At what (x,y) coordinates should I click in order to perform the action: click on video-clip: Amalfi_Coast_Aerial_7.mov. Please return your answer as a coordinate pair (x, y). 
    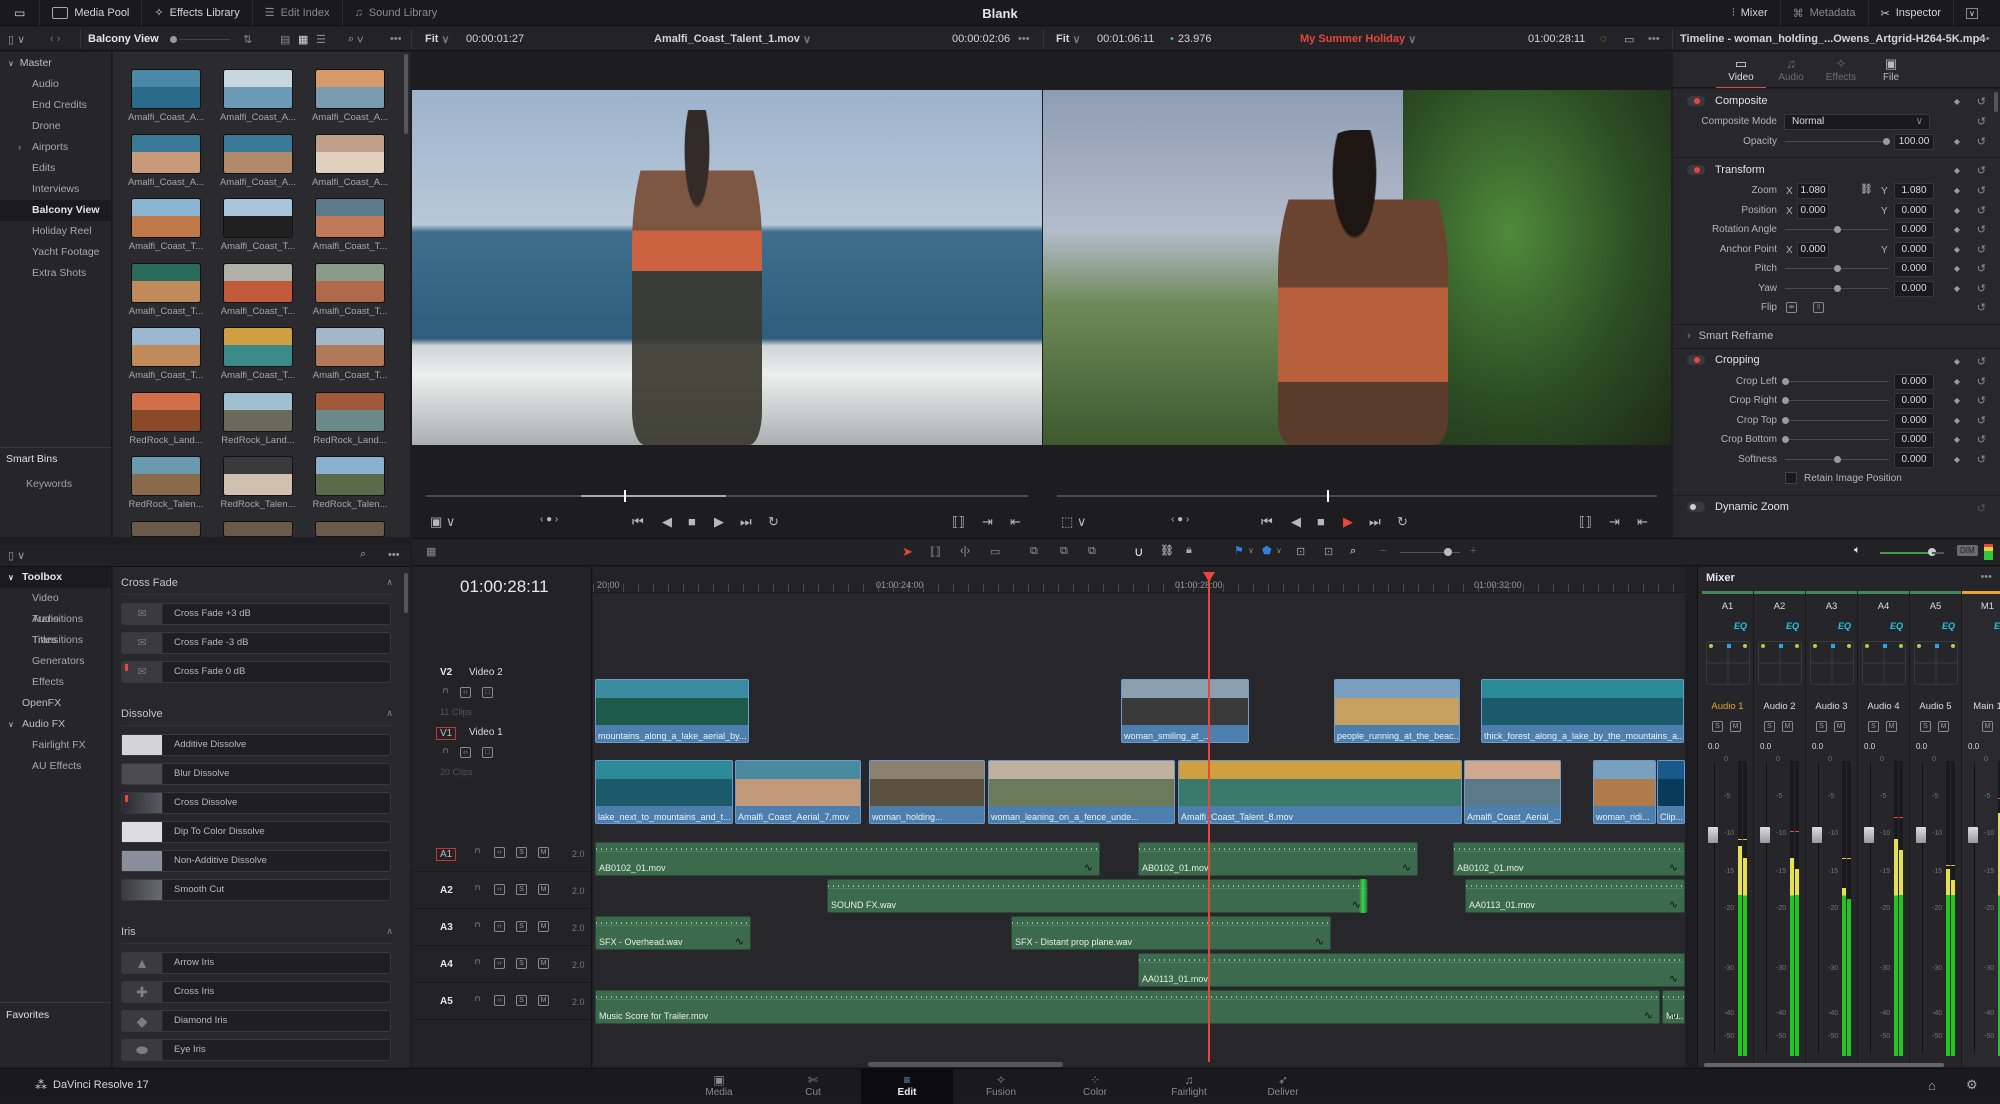
    Looking at the image, I should click on (798, 792).